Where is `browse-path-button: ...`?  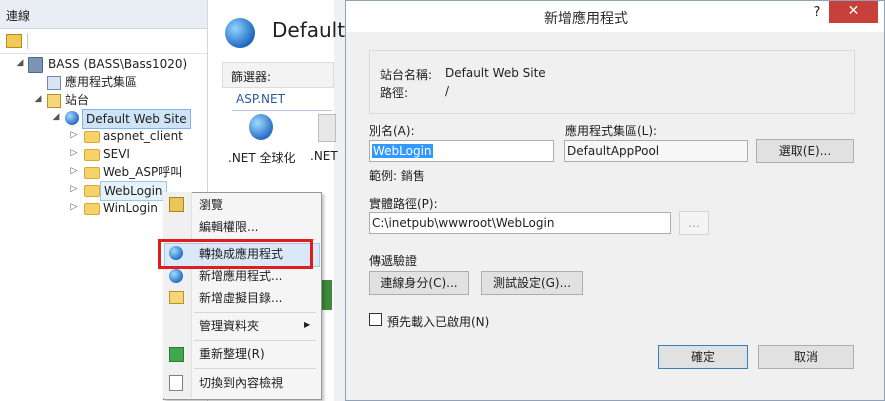 browse-path-button: ... is located at coordinates (694, 223).